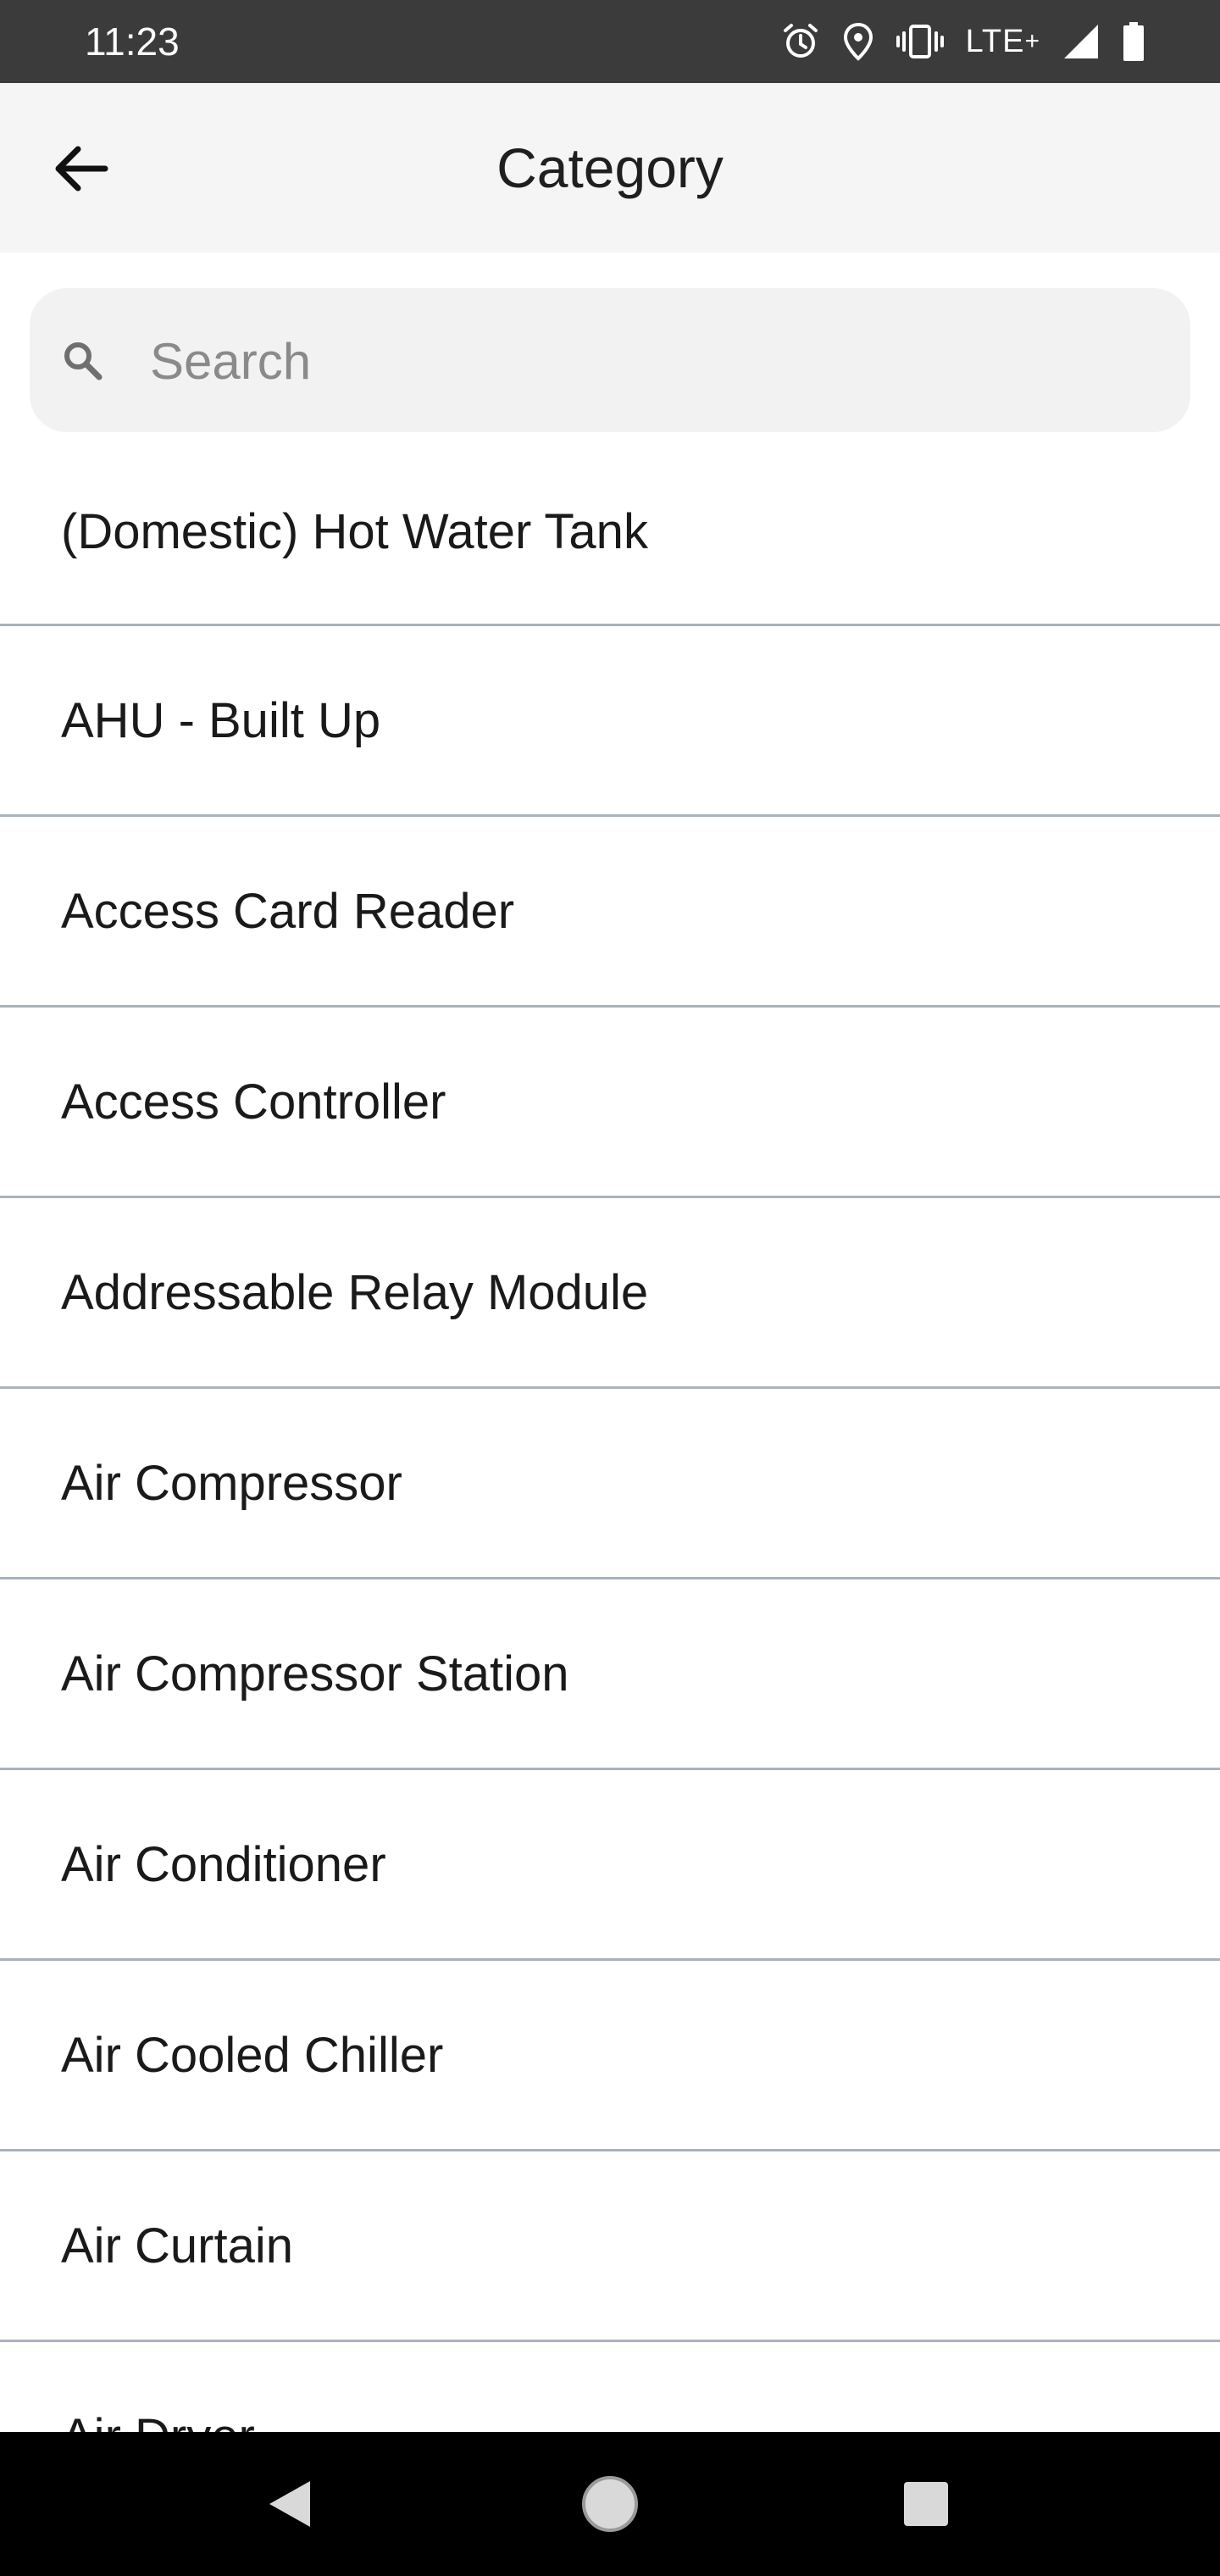 Image resolution: width=1220 pixels, height=2576 pixels. What do you see at coordinates (231, 1483) in the screenshot?
I see `category-label: Air Compressor` at bounding box center [231, 1483].